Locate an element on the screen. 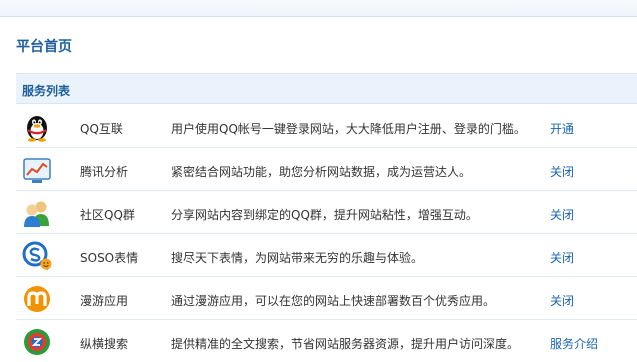  service-description: 搜尽天下表情，为网站带来无穷的乐趣与体验。 is located at coordinates (297, 258).